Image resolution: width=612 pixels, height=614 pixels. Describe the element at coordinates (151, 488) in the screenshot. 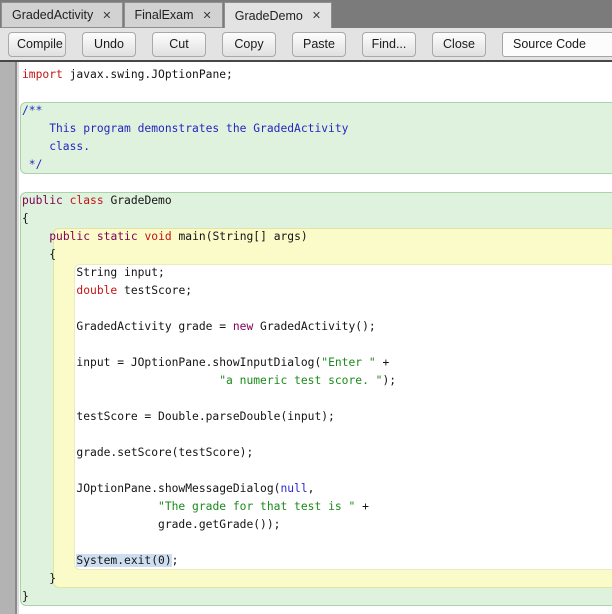

I see `code-token: JOptionPane.showMessageDialog(` at that location.